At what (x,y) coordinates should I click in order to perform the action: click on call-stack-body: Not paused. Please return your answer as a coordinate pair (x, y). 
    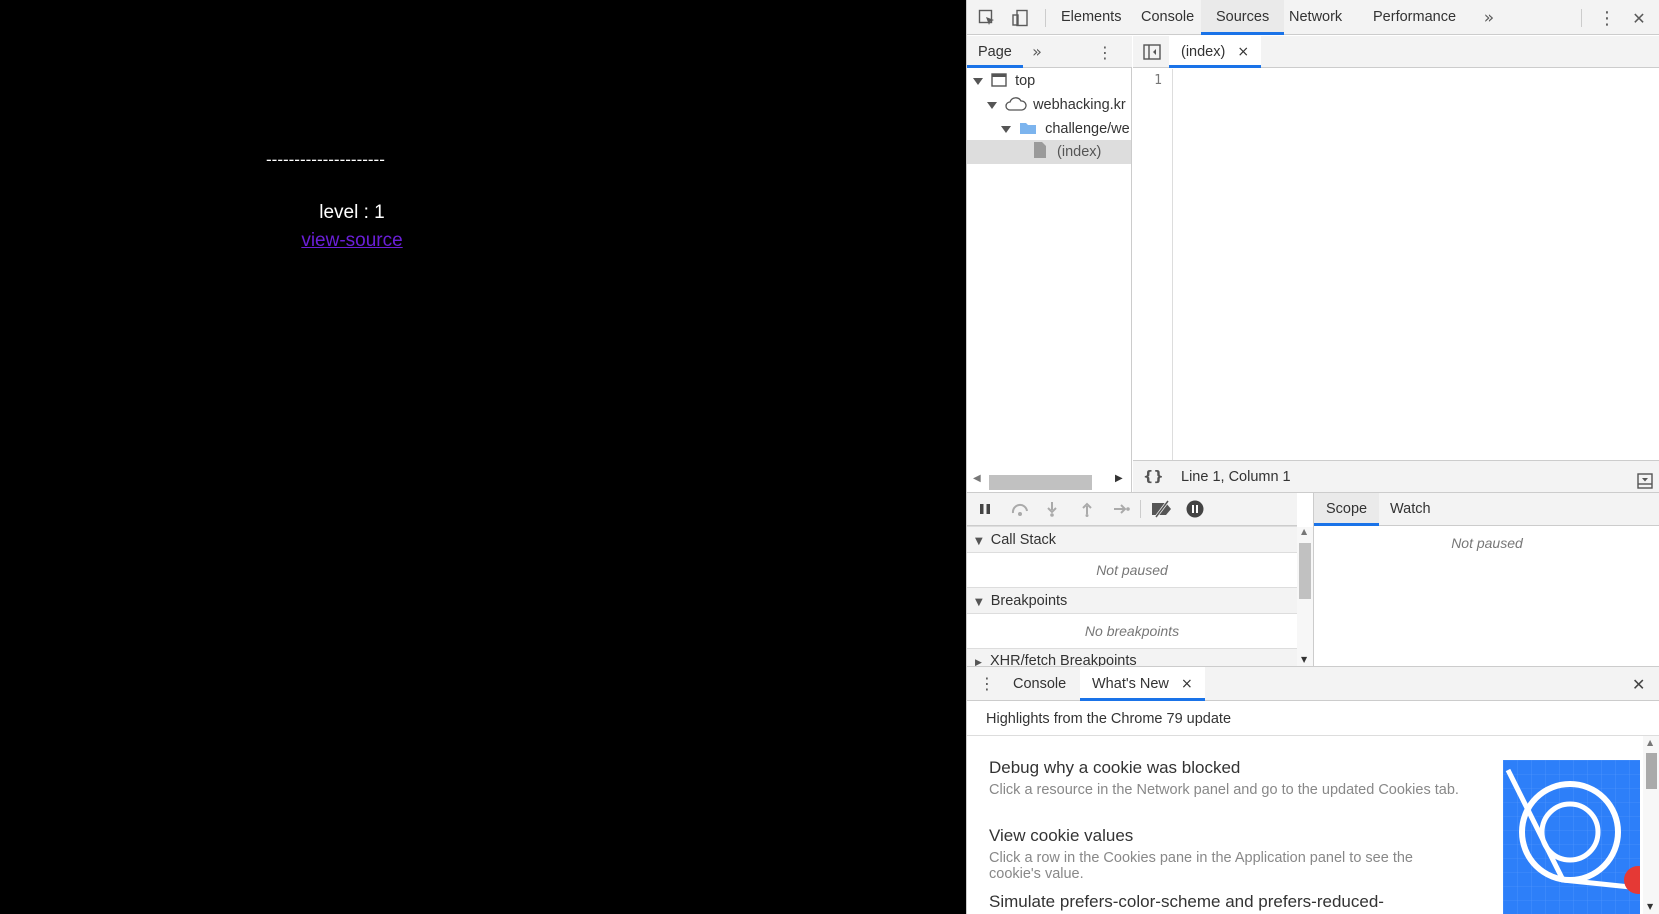
    Looking at the image, I should click on (1132, 570).